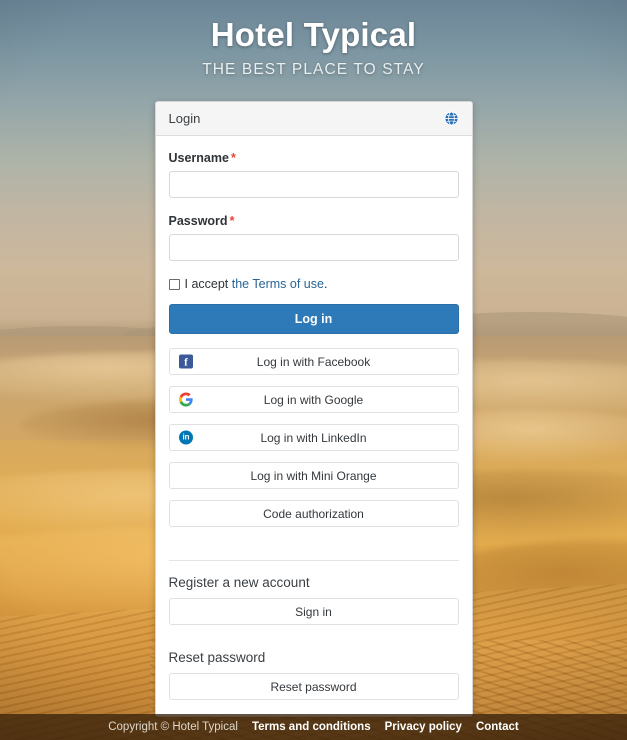 This screenshot has height=740, width=627. Describe the element at coordinates (217, 658) in the screenshot. I see `reset-password-section-title: Reset password` at that location.